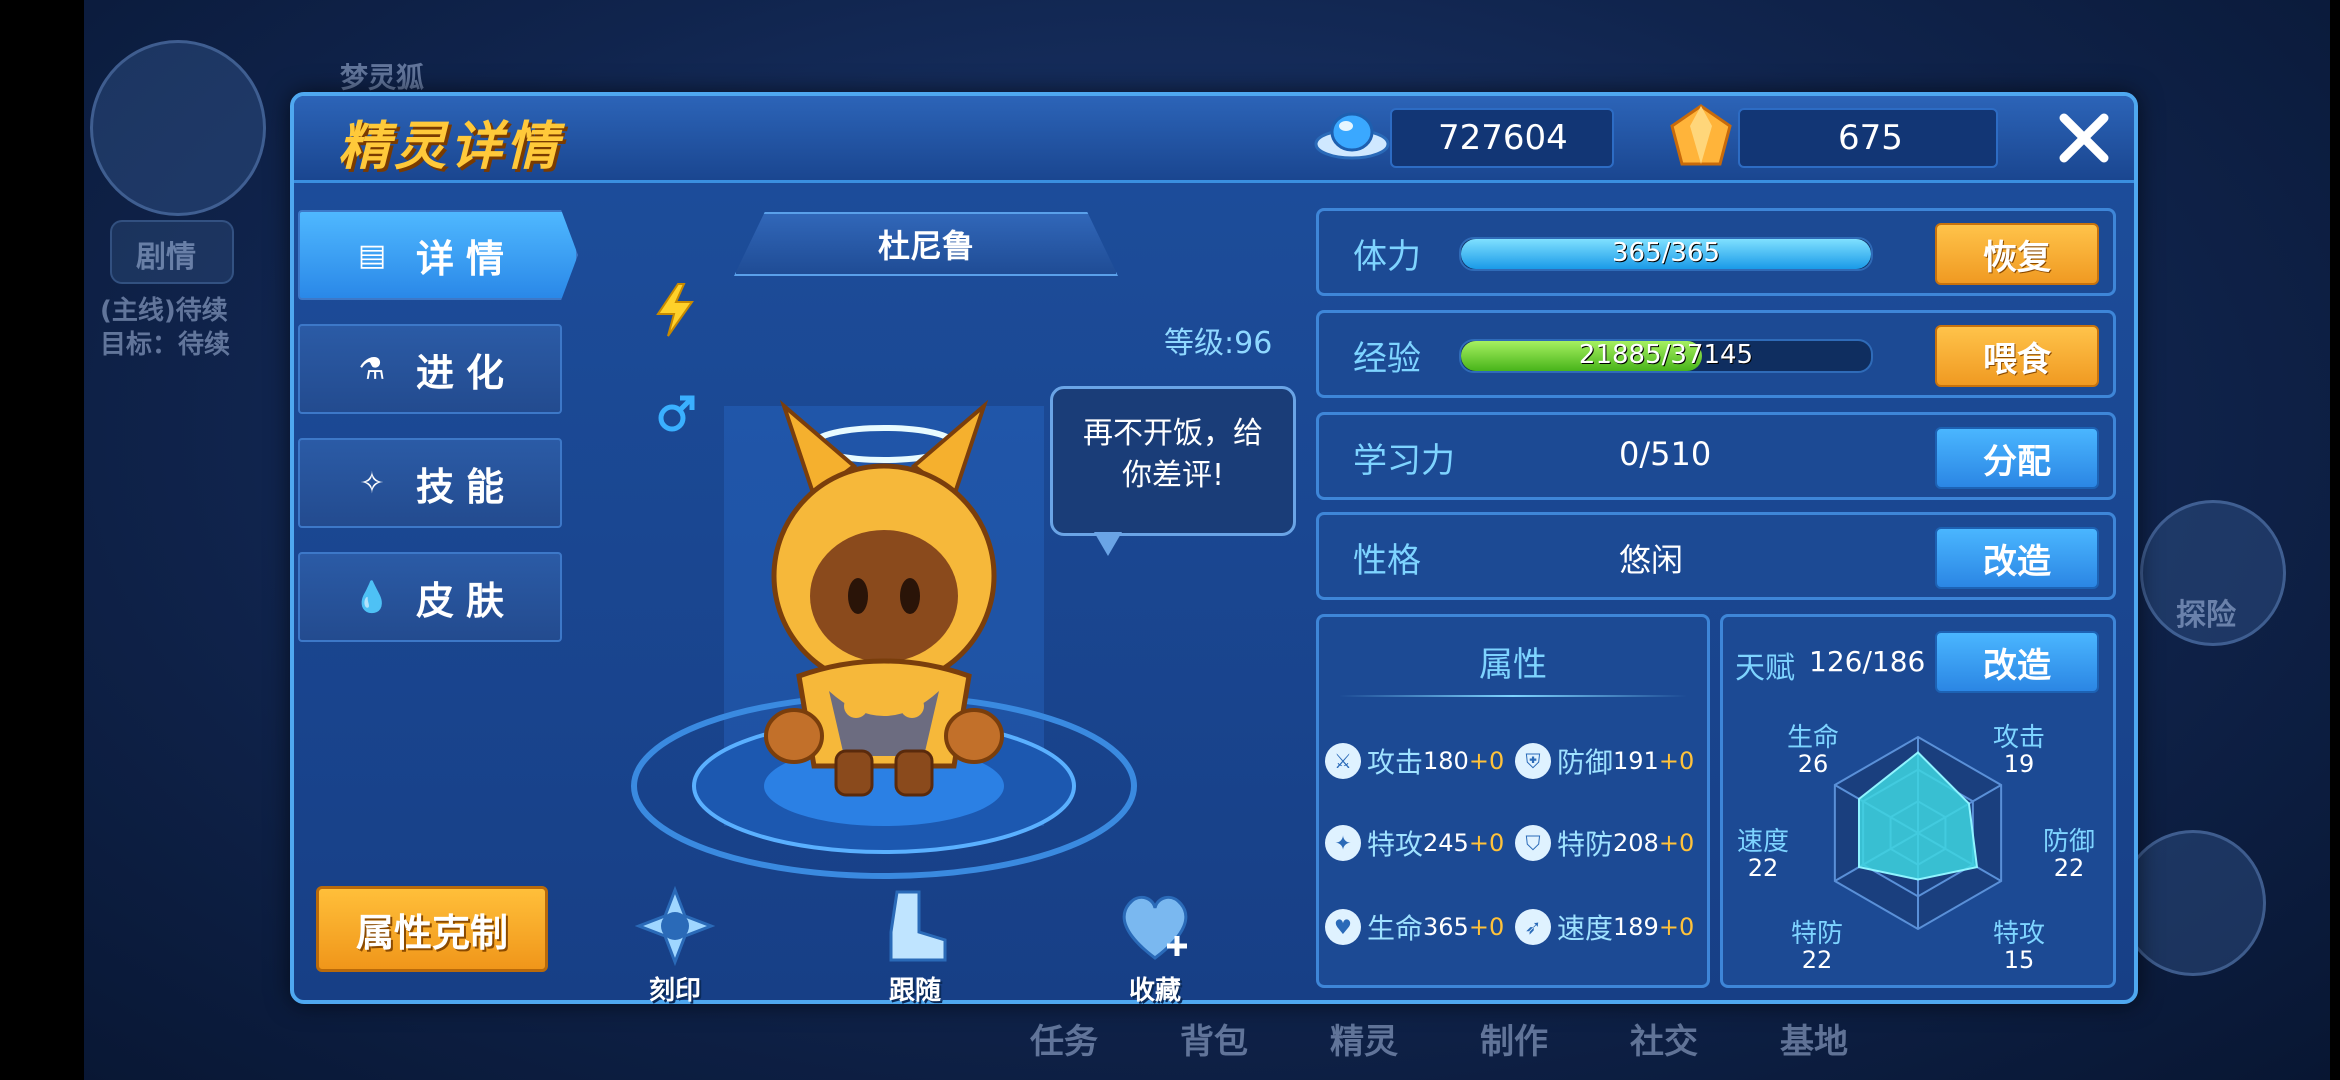  I want to click on radar-label-speed: 速度 22, so click(1763, 855).